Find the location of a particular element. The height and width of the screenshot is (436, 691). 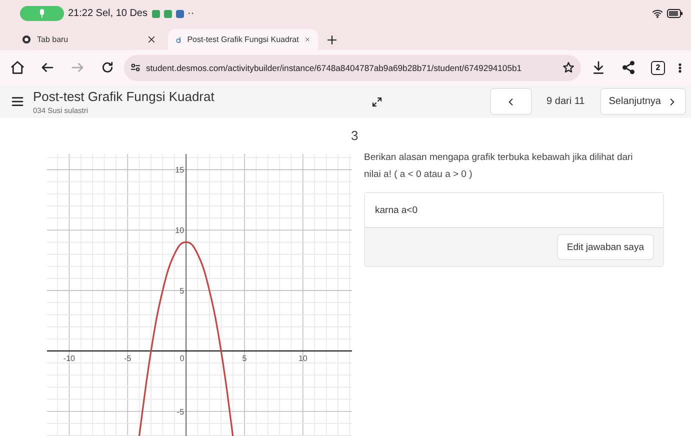

download-icon is located at coordinates (598, 67).